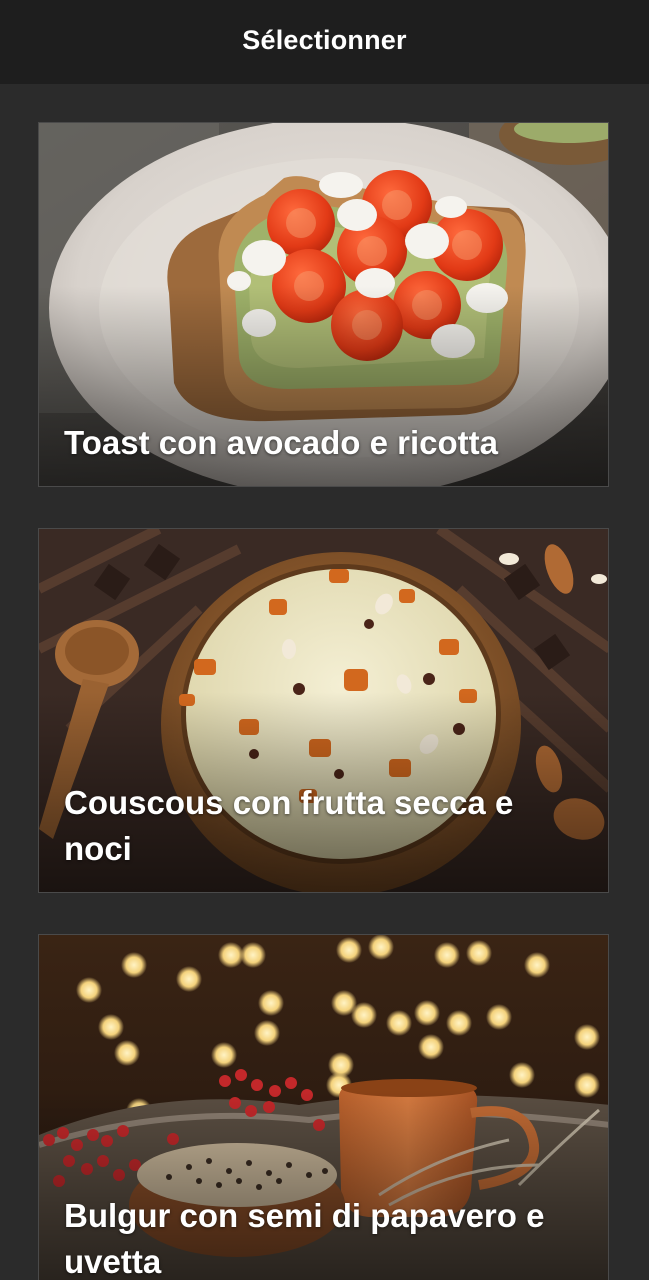 The width and height of the screenshot is (649, 1280). What do you see at coordinates (304, 1238) in the screenshot?
I see `recipe-title: Bulgur con semi di papavero e uvetta` at bounding box center [304, 1238].